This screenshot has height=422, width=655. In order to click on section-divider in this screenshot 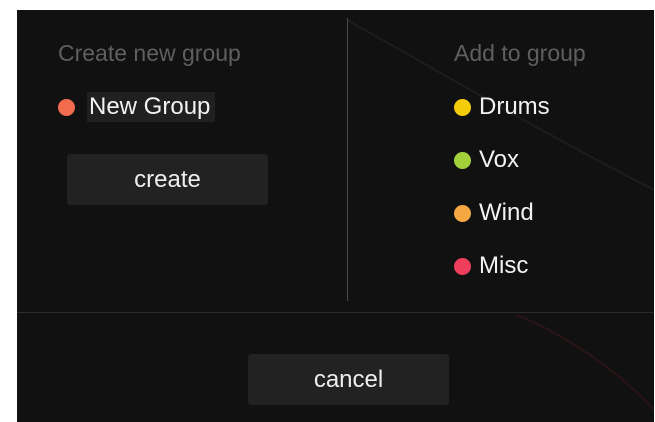, I will do `click(347, 159)`.